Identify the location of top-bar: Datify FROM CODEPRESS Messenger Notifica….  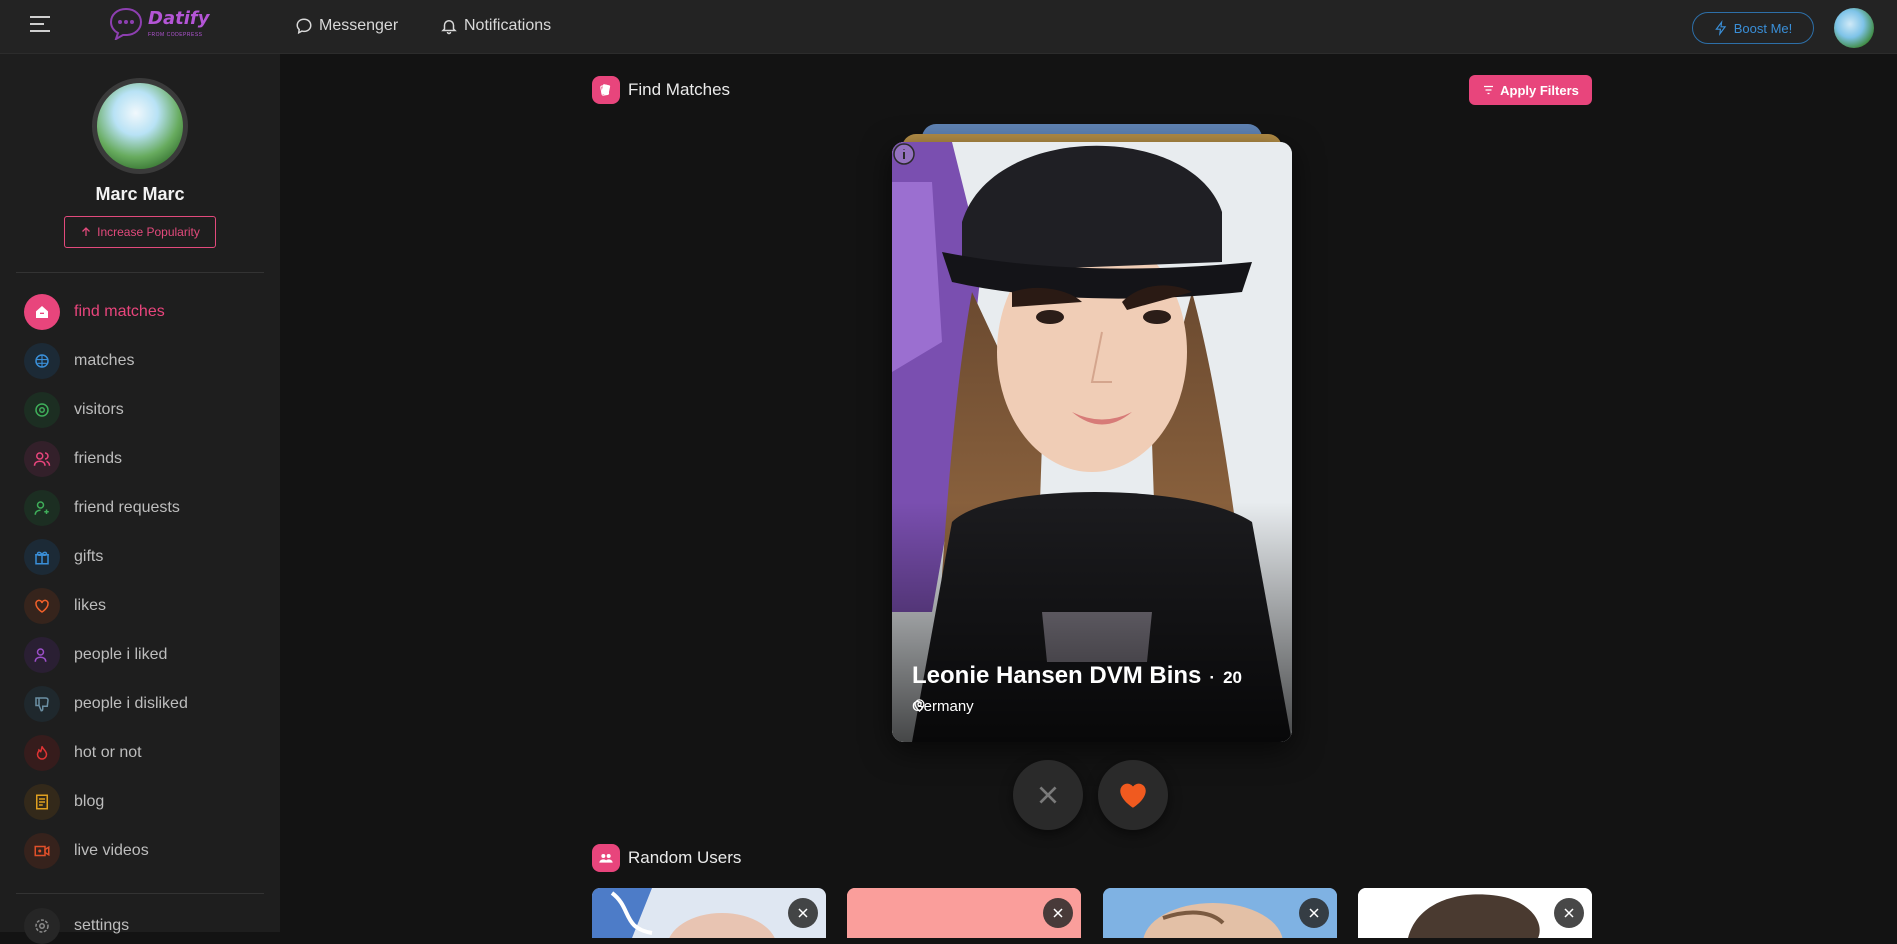
(948, 27).